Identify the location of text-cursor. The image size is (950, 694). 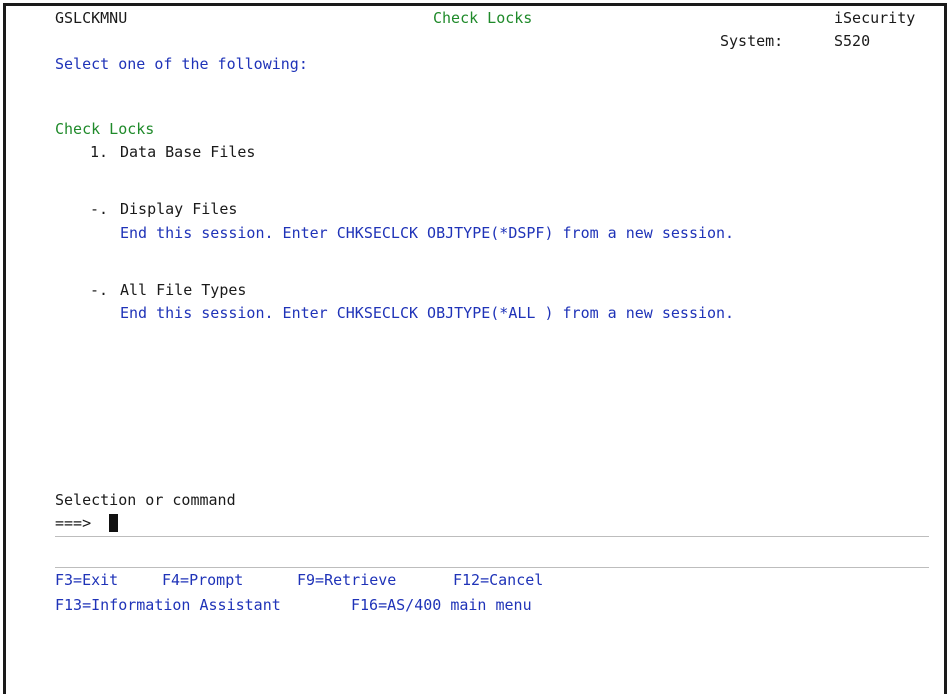
(113, 523).